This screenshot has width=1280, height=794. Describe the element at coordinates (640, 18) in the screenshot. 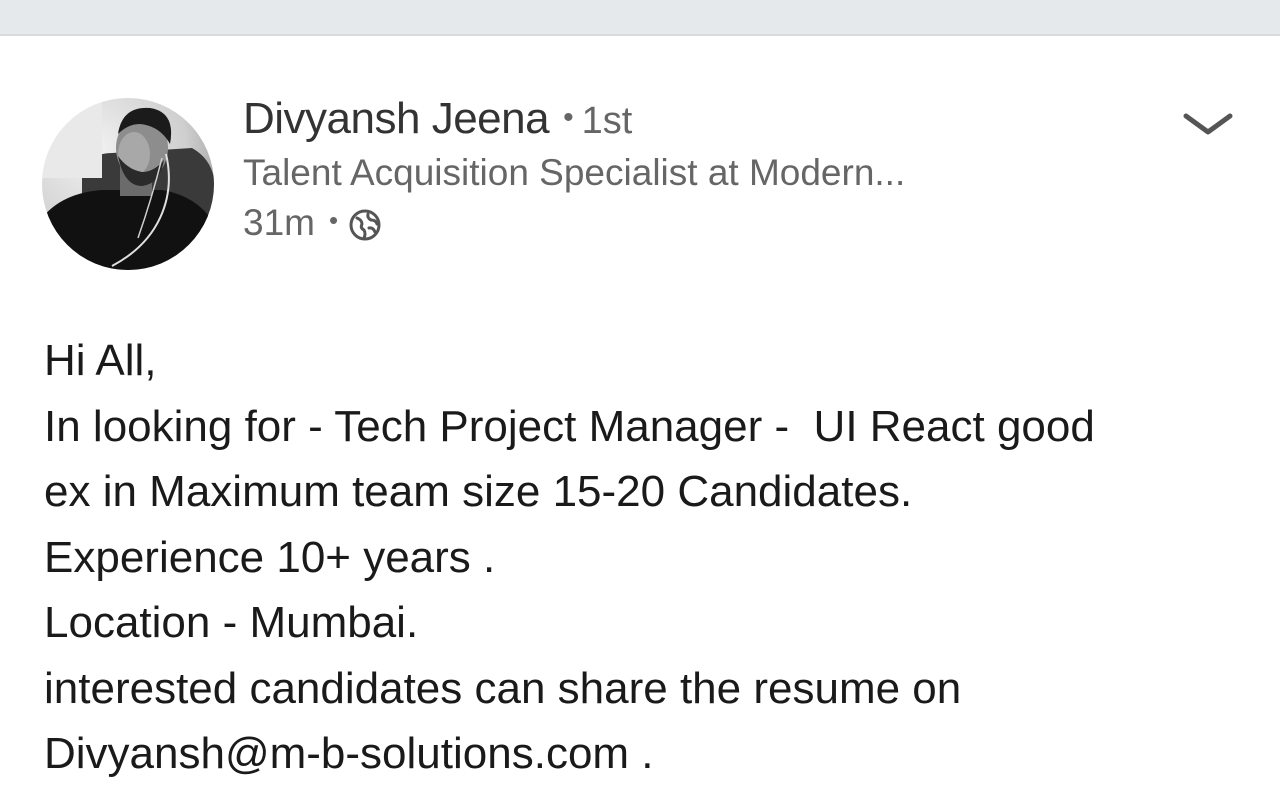

I see `top-divider-bar` at that location.